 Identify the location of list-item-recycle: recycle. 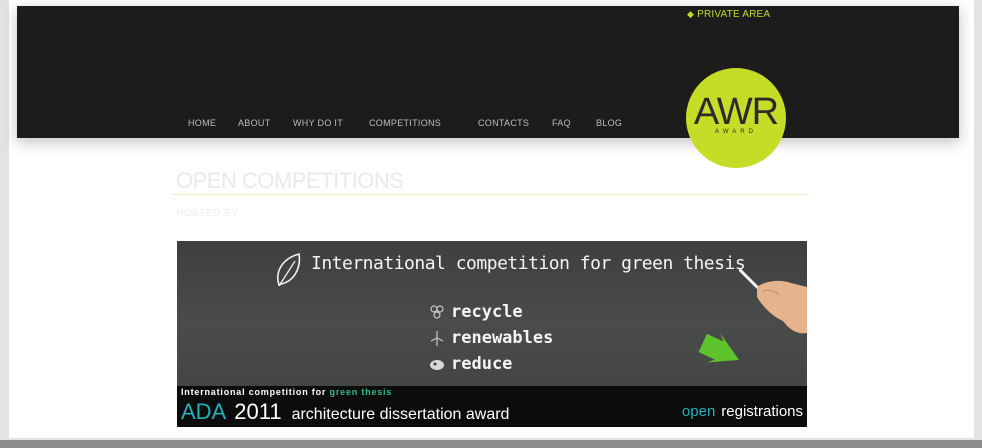
(491, 312).